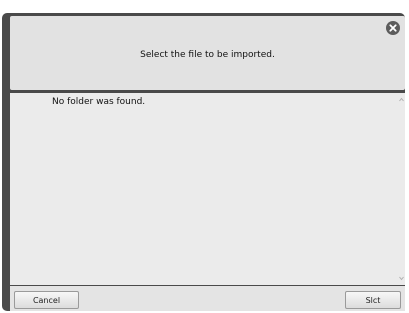 The image size is (409, 313). I want to click on cancel-button: Cancel, so click(46, 300).